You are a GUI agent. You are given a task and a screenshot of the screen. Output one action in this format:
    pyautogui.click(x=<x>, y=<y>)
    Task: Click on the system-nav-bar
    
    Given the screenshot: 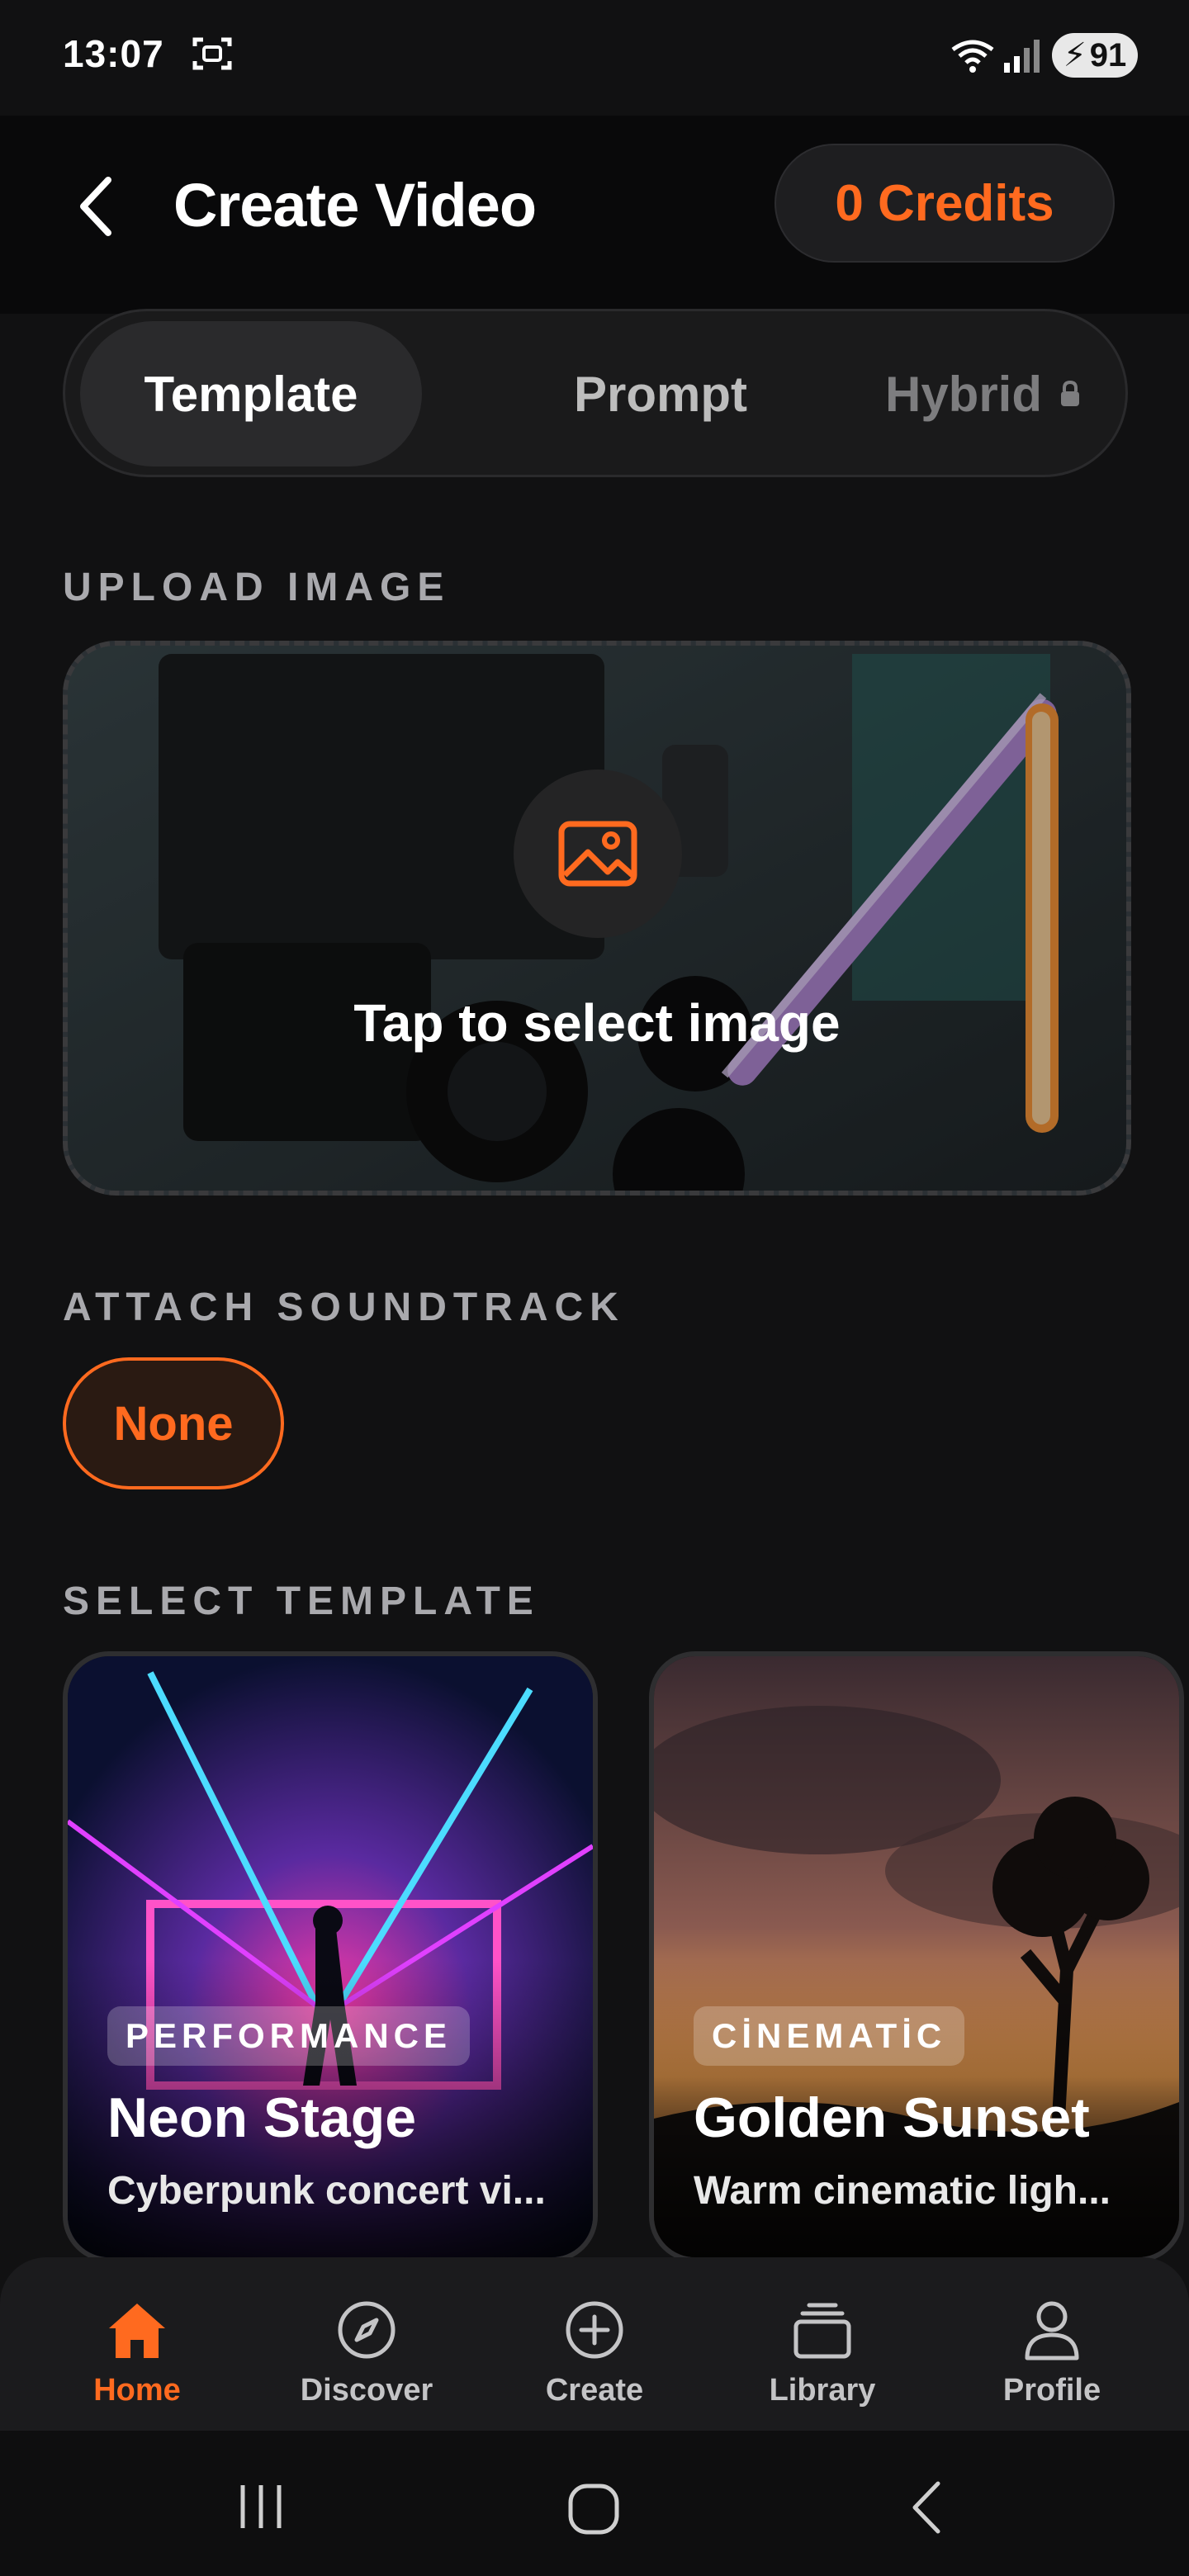 What is the action you would take?
    pyautogui.click(x=594, y=2503)
    